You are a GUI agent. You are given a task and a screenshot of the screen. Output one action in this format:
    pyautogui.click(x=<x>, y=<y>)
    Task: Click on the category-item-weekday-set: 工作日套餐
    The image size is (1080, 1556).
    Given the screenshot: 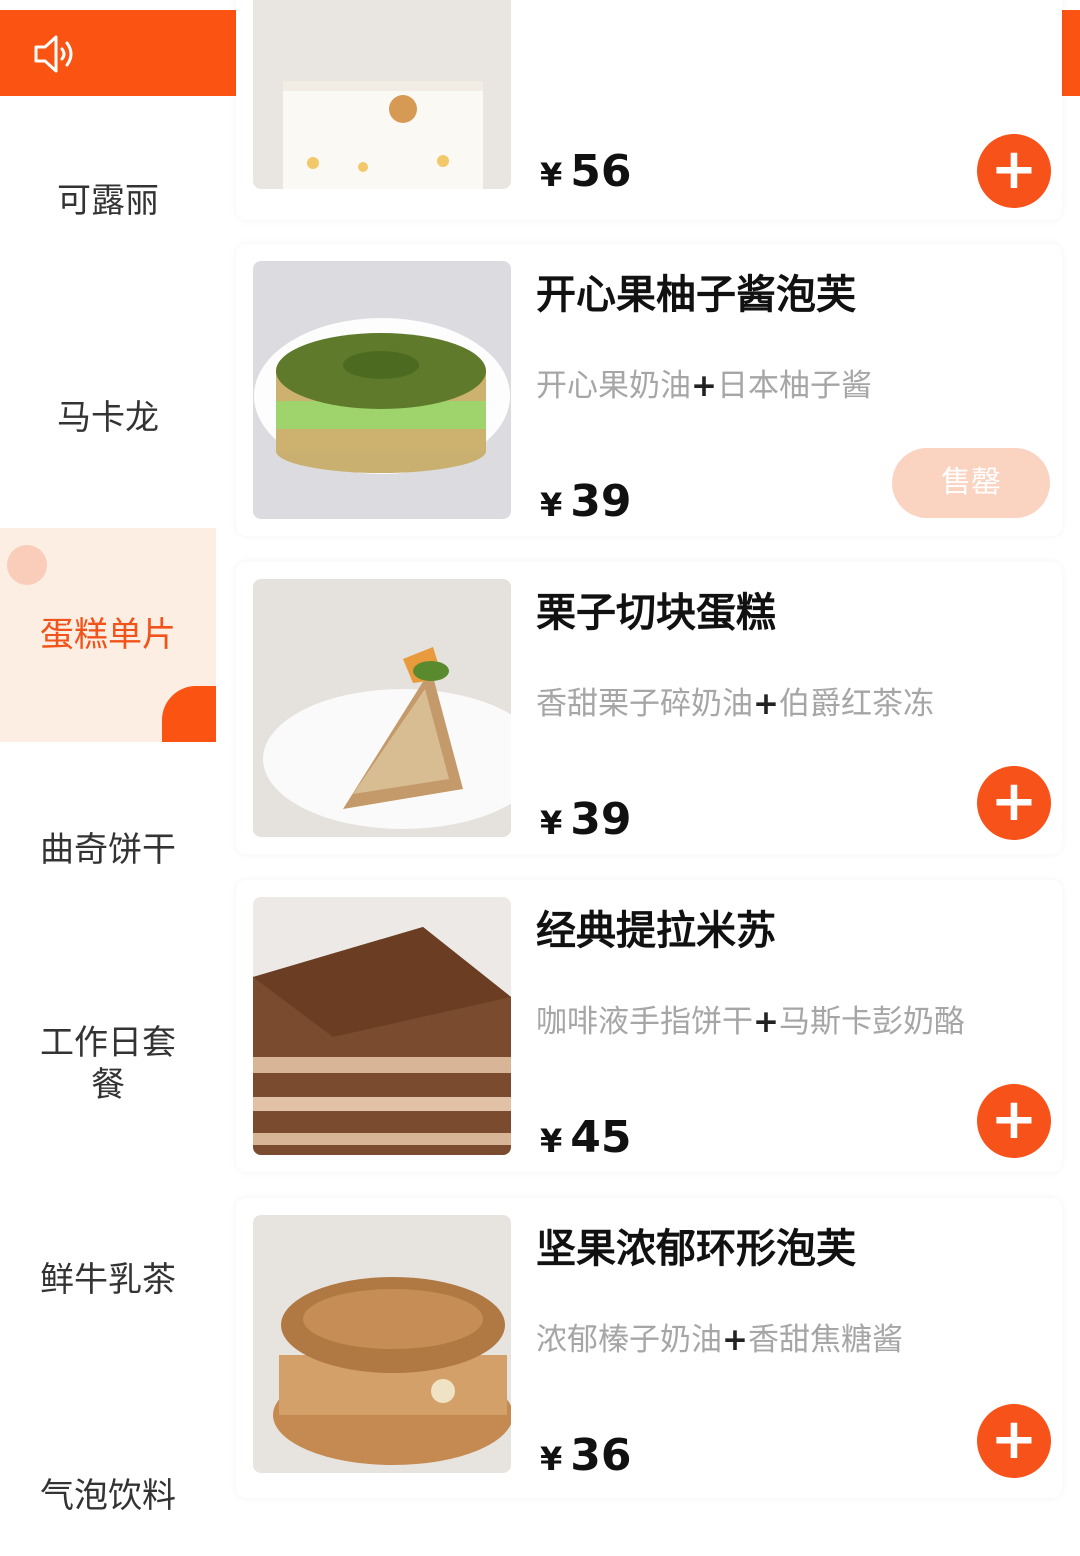 What is the action you would take?
    pyautogui.click(x=108, y=1064)
    